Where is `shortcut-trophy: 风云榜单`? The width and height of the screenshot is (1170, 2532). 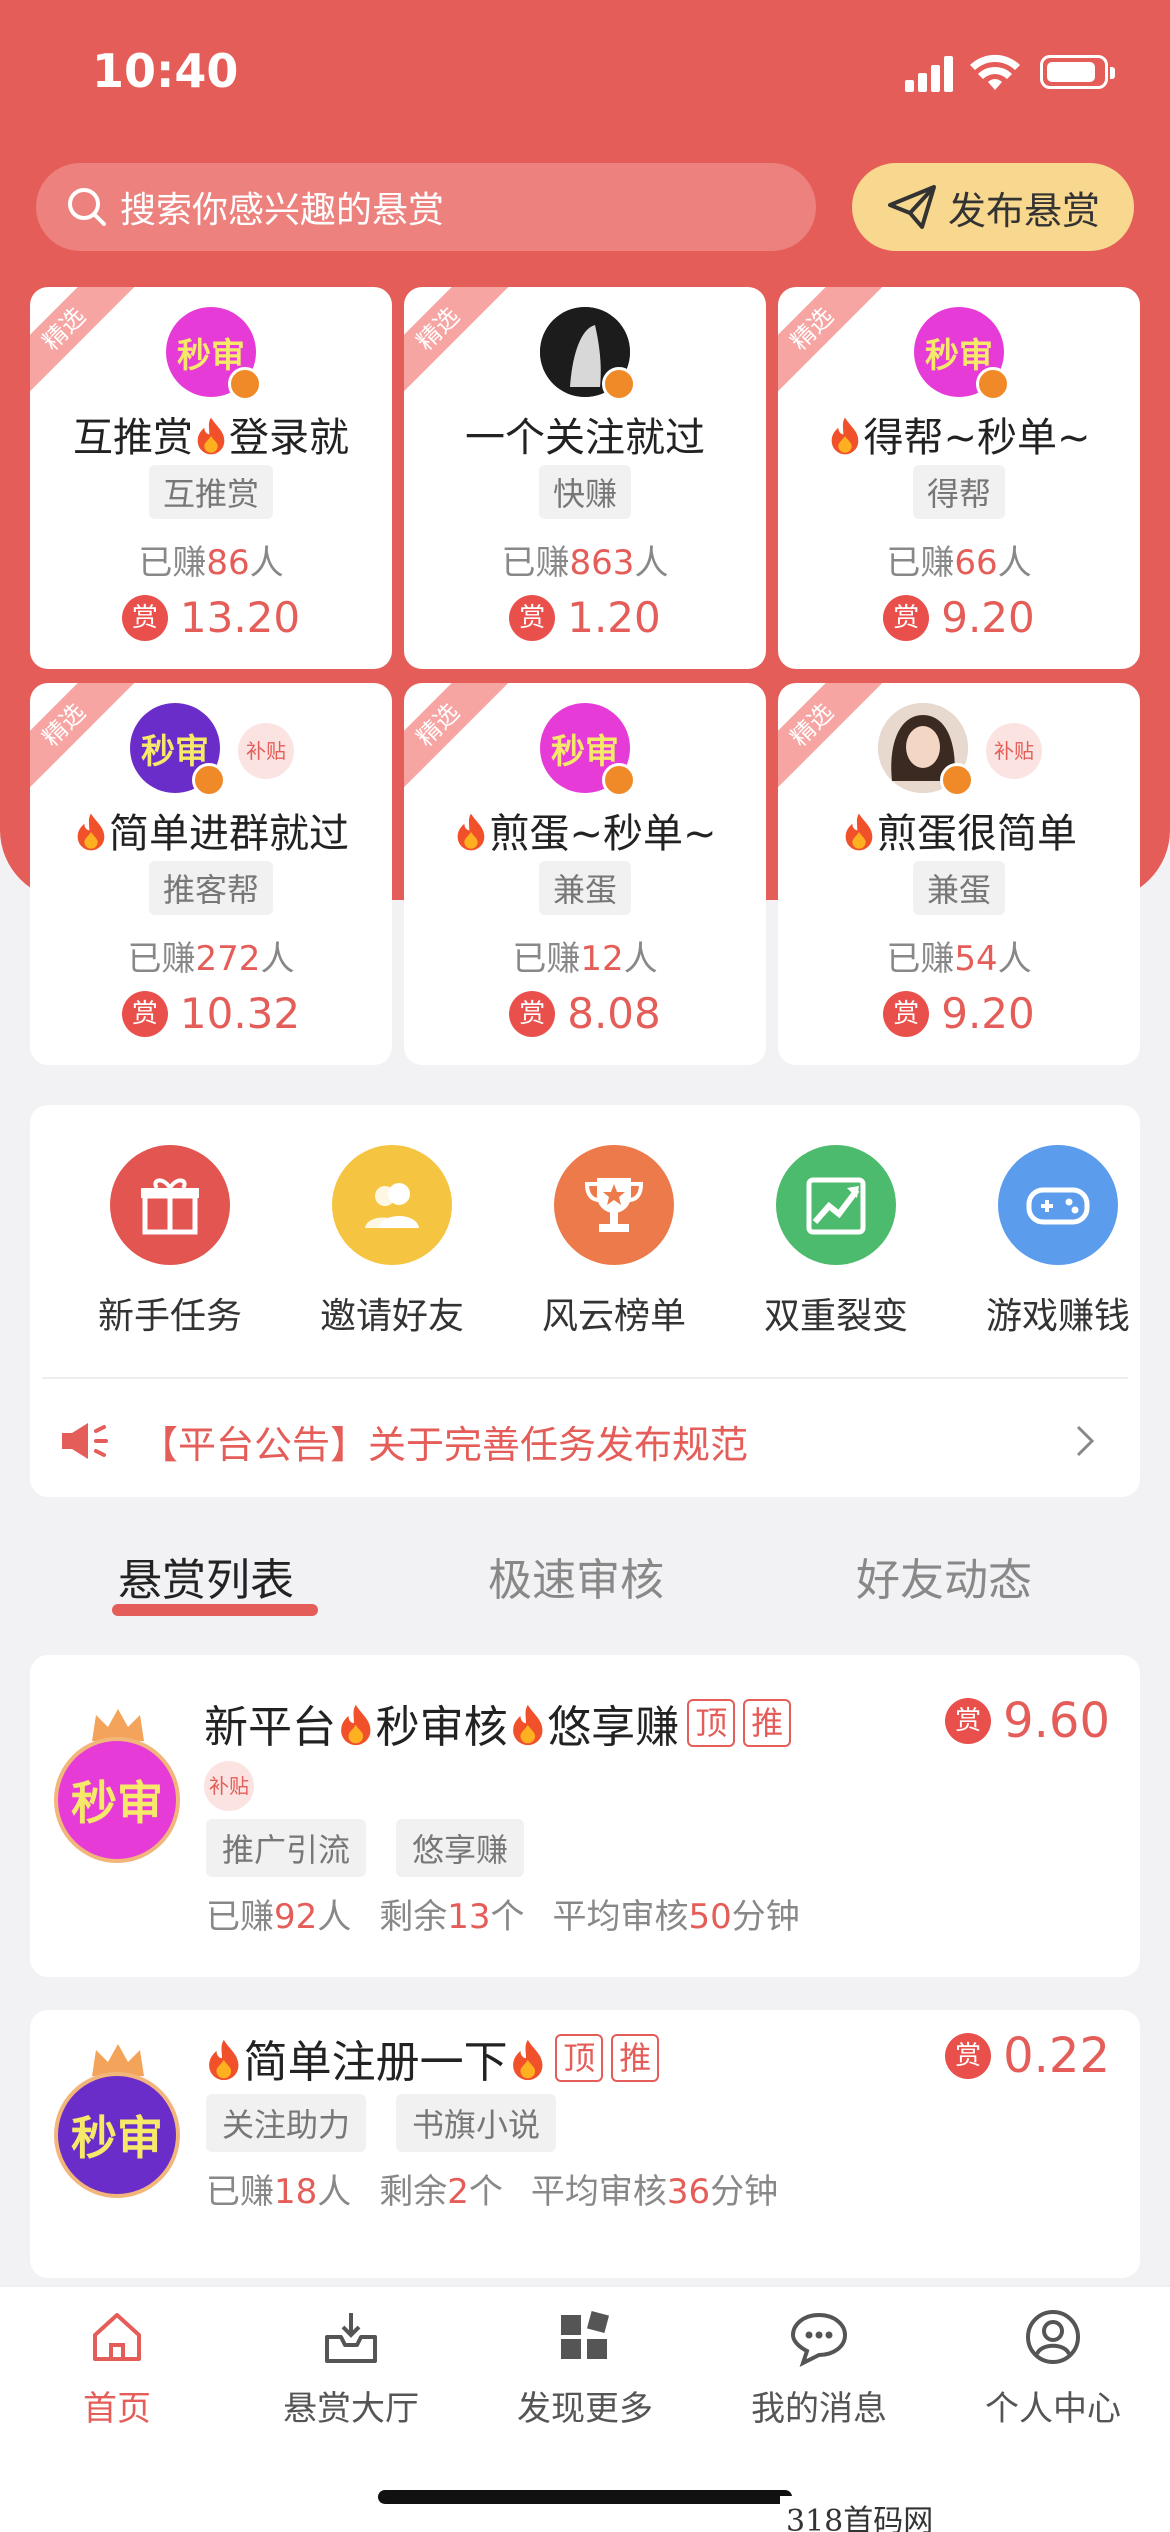
shortcut-trophy: 风云榜单 is located at coordinates (614, 1242).